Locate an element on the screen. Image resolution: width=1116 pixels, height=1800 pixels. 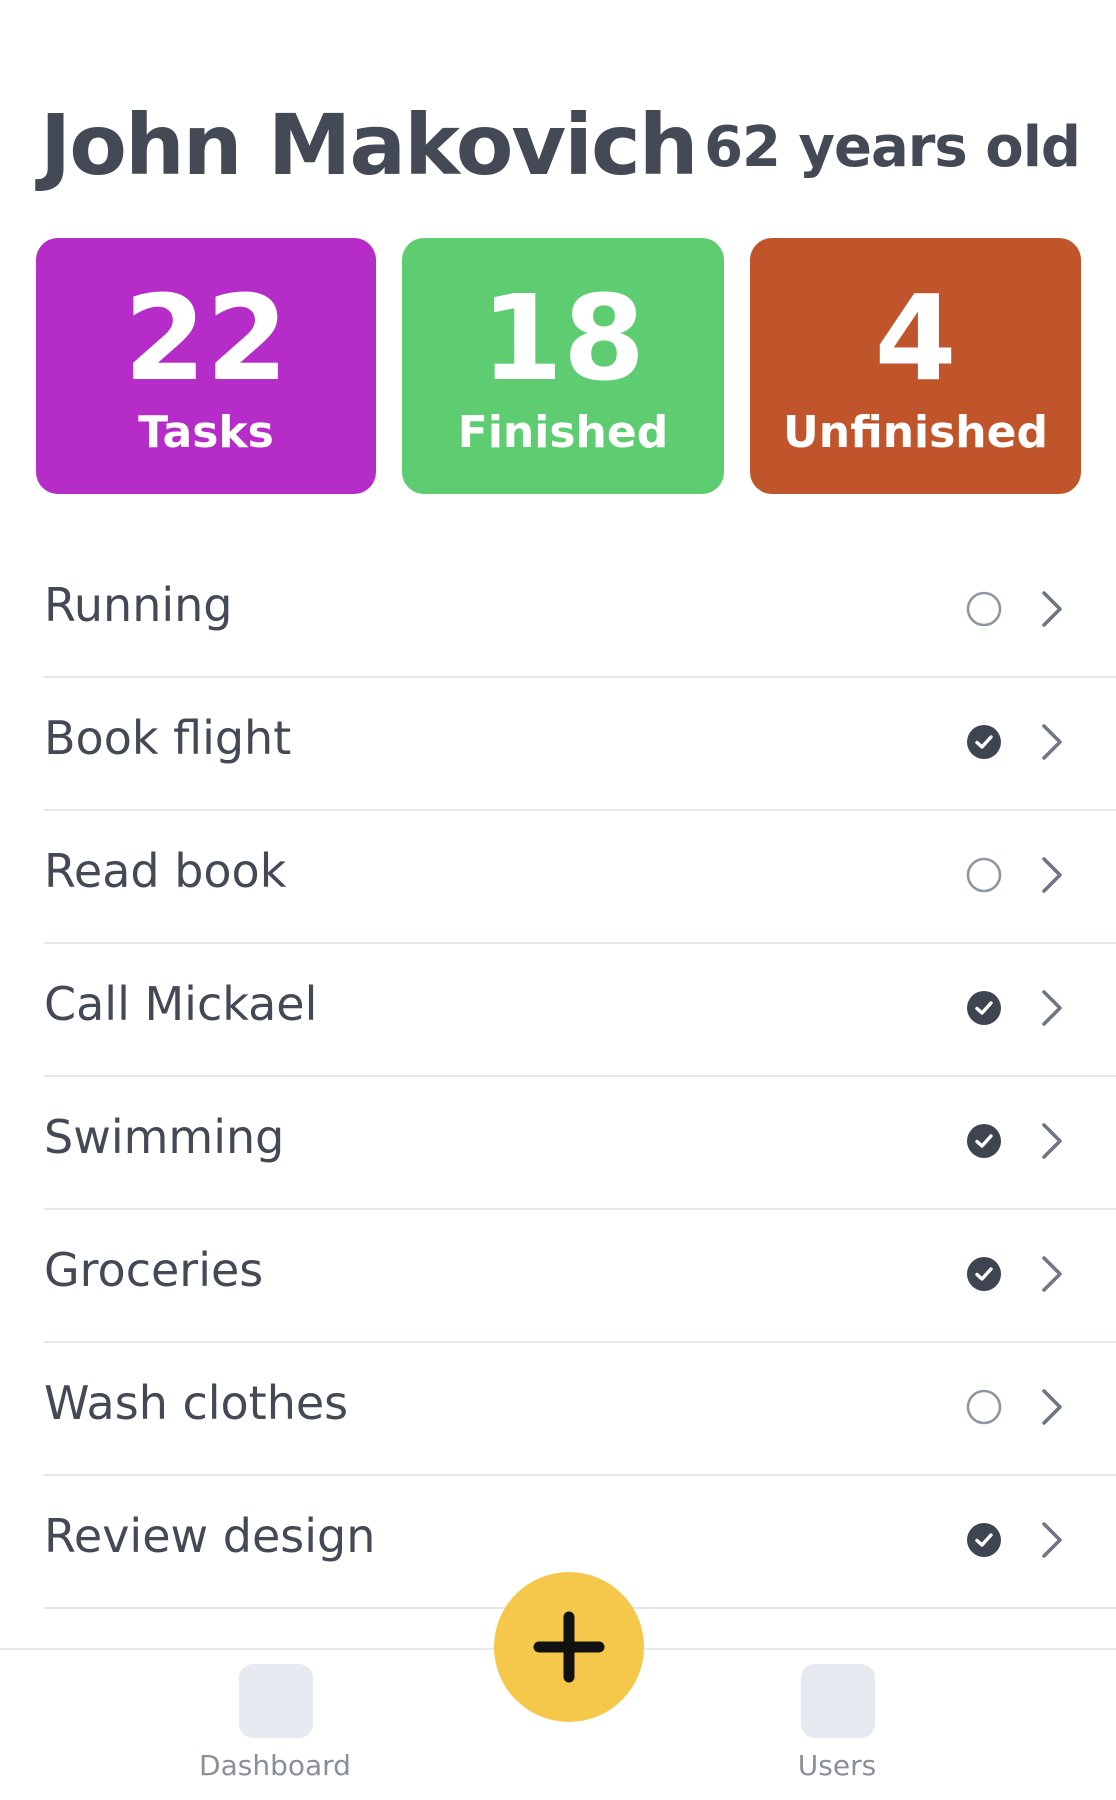
stat-card-unfinished: 4 Unfinished is located at coordinates (915, 366).